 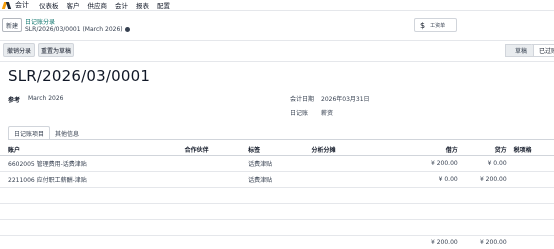 I want to click on reverse-entry-button: 撤销分录, so click(x=19, y=50).